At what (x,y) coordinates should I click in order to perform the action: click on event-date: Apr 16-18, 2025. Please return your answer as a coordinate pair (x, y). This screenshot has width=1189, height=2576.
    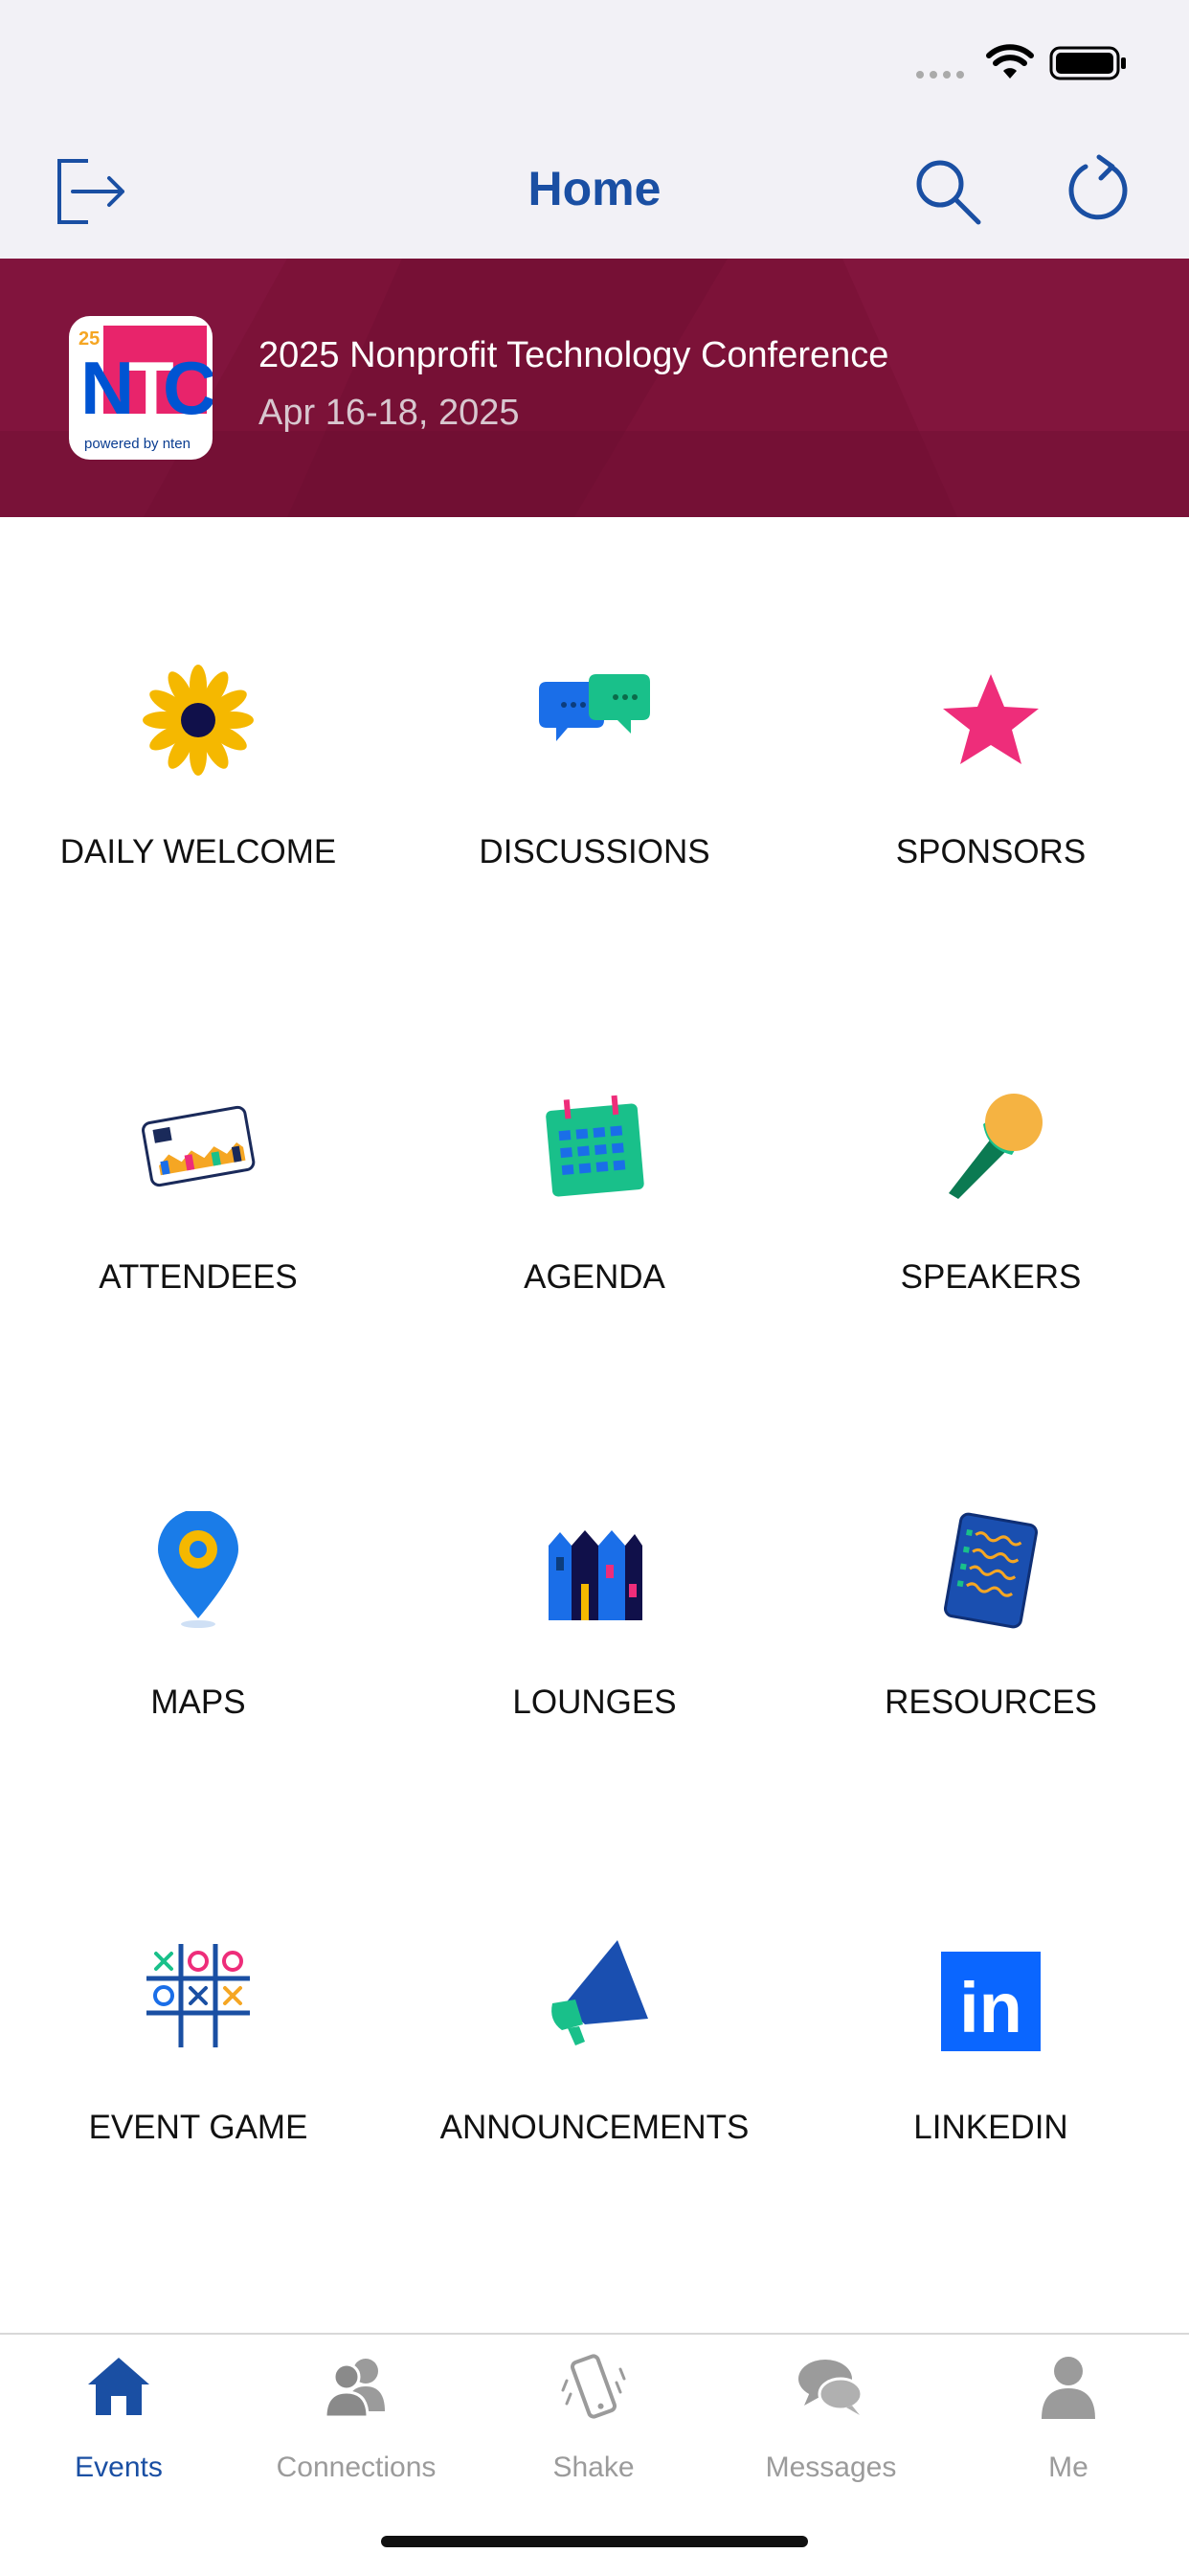
    Looking at the image, I should click on (389, 413).